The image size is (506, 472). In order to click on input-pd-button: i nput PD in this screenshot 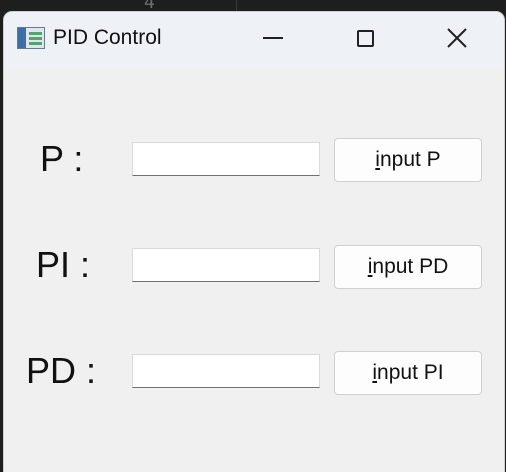, I will do `click(408, 267)`.